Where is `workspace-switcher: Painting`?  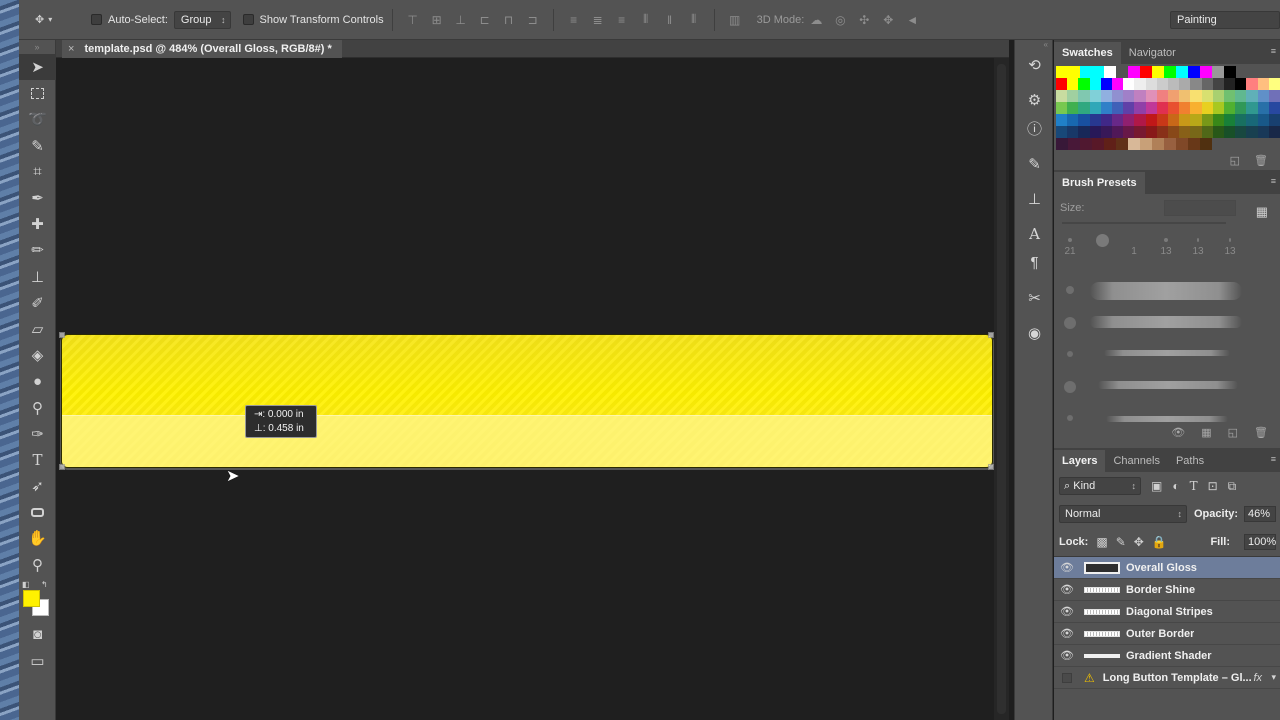
workspace-switcher: Painting is located at coordinates (1225, 20).